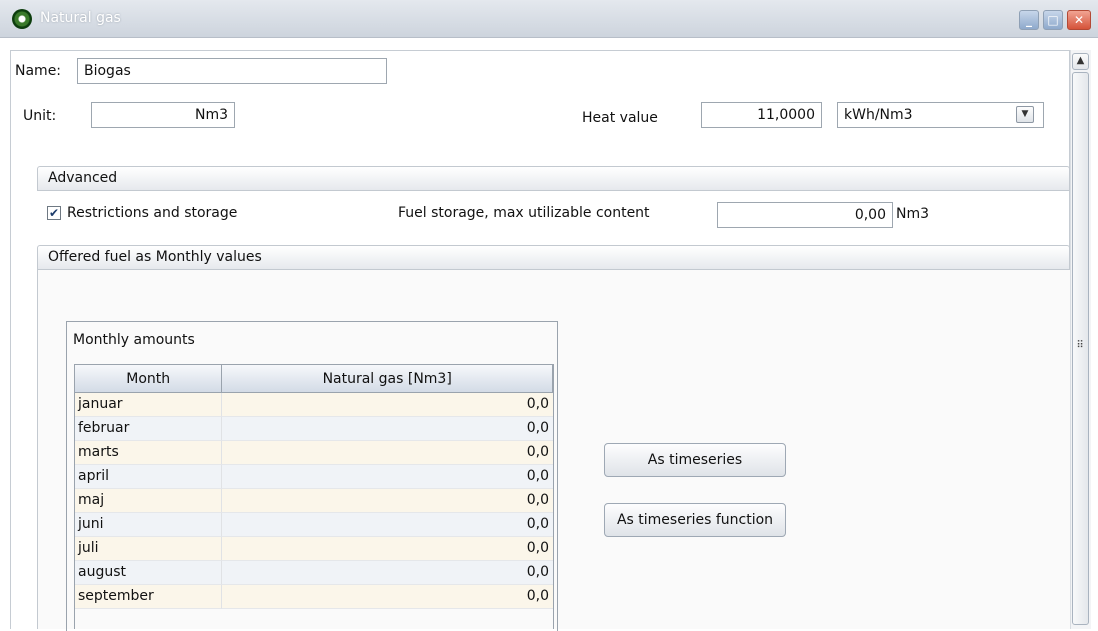  Describe the element at coordinates (40, 116) in the screenshot. I see `unit-label: Unit:` at that location.